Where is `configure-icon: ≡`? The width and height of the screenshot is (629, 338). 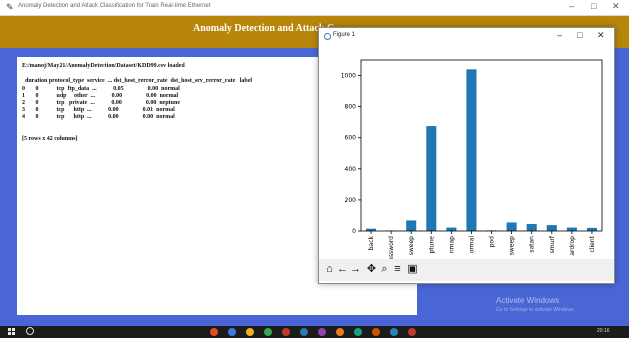 configure-icon: ≡ is located at coordinates (397, 269).